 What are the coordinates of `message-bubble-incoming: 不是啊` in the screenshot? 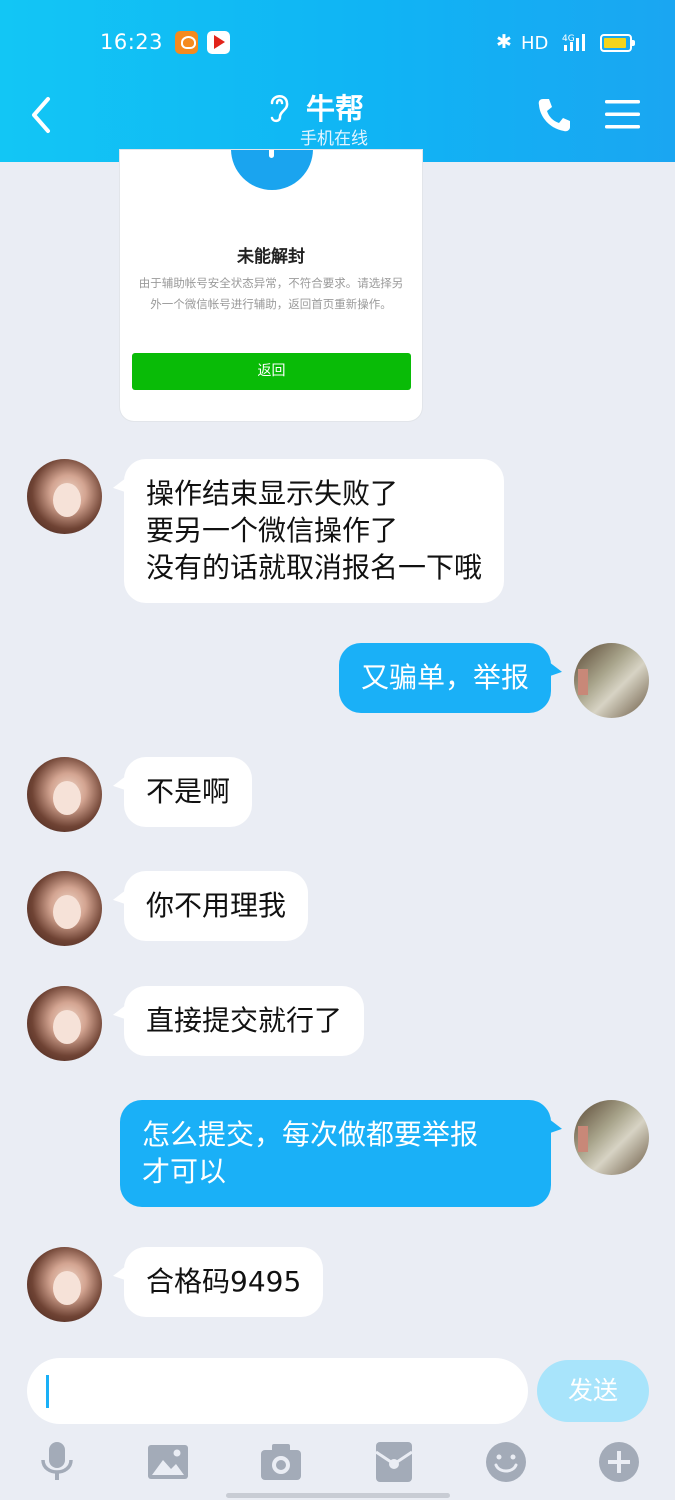 It's located at (188, 792).